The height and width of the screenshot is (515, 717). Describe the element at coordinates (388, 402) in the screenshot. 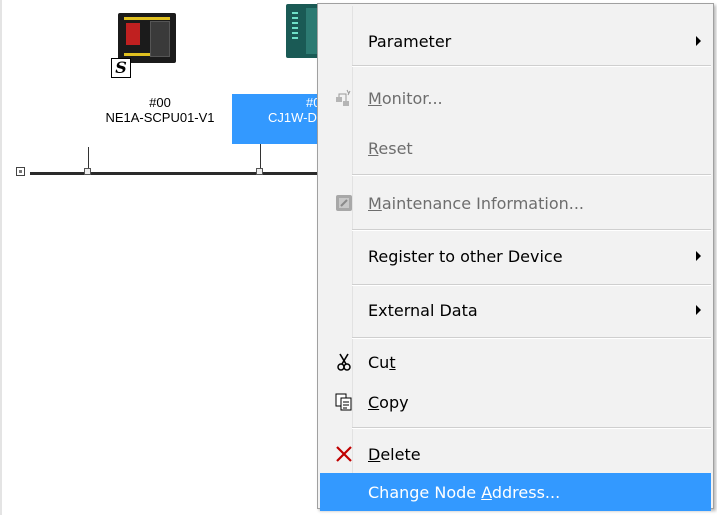

I see `menu-item-label: Copy` at that location.